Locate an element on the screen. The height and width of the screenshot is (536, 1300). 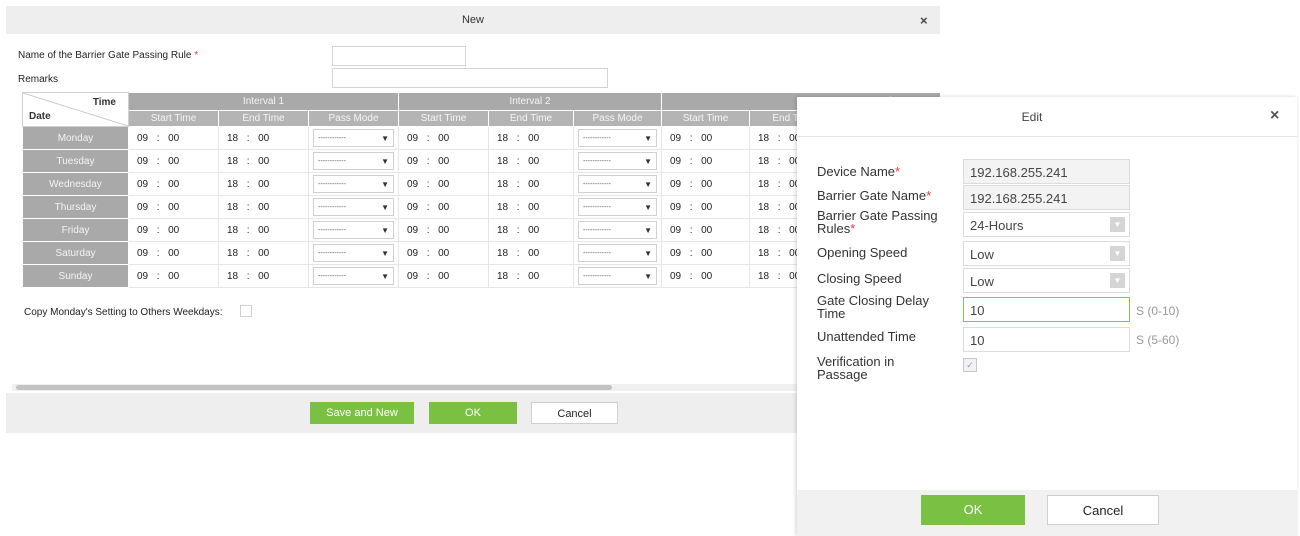
remarks-input is located at coordinates (470, 78).